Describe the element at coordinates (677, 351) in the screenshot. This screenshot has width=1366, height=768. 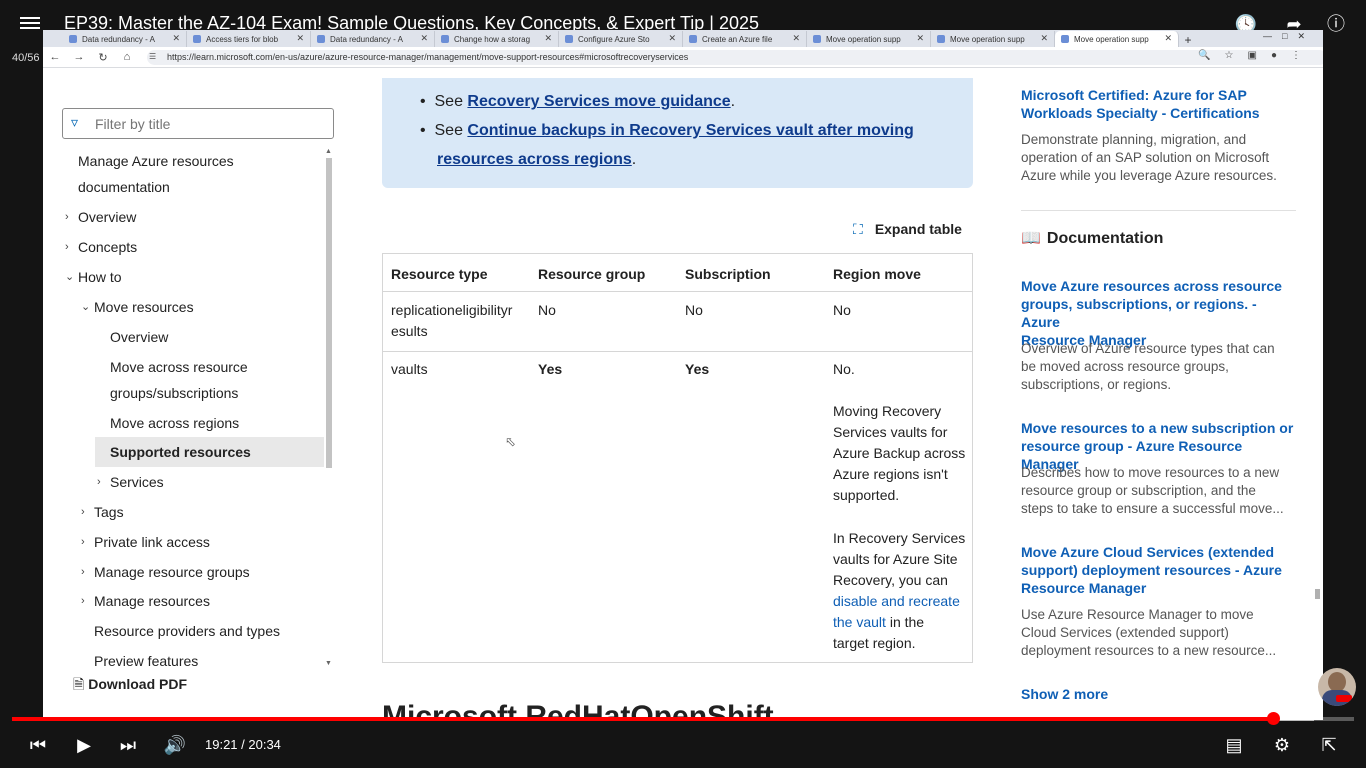
I see `row-divider` at that location.